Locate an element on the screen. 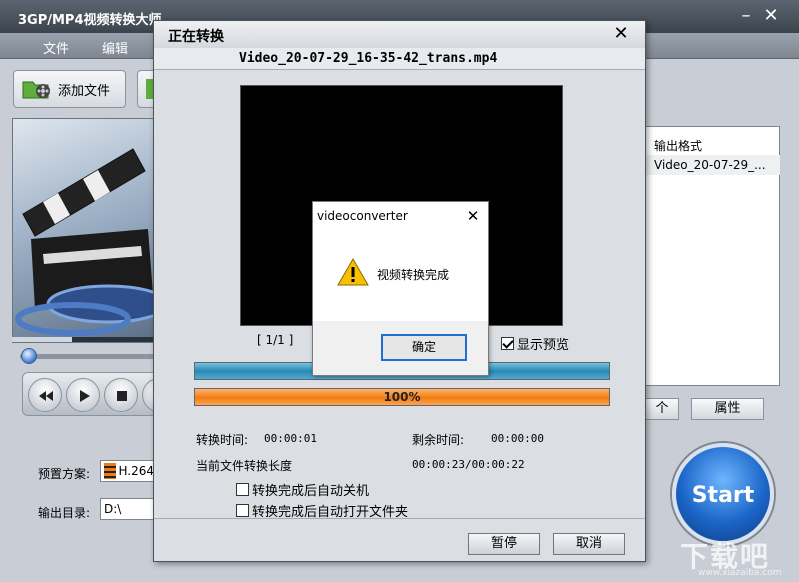  conversion-filename: Video_20-07-29_16-35-42_trans.mp4 is located at coordinates (368, 58).